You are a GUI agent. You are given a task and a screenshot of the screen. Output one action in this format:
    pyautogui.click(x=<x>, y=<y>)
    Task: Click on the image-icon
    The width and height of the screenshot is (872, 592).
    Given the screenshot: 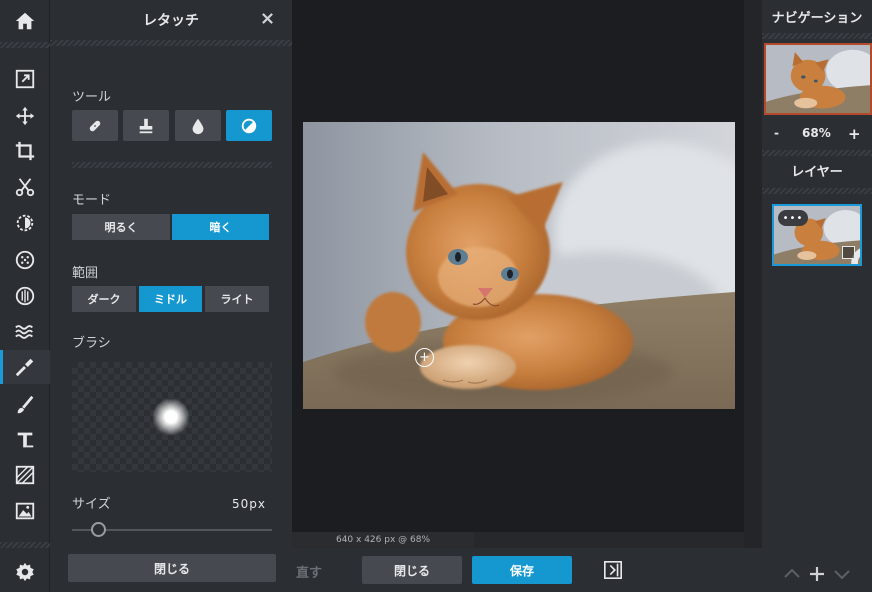 What is the action you would take?
    pyautogui.click(x=25, y=511)
    